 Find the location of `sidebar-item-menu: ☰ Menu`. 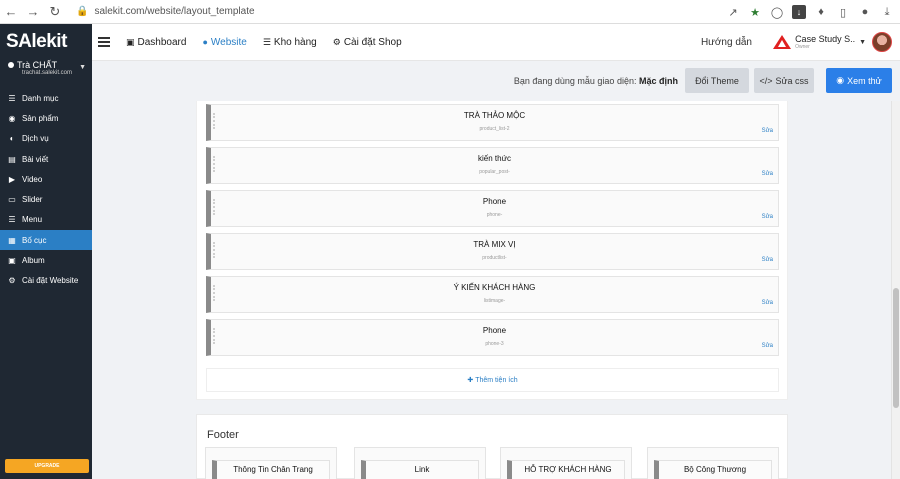

sidebar-item-menu: ☰ Menu is located at coordinates (46, 220).